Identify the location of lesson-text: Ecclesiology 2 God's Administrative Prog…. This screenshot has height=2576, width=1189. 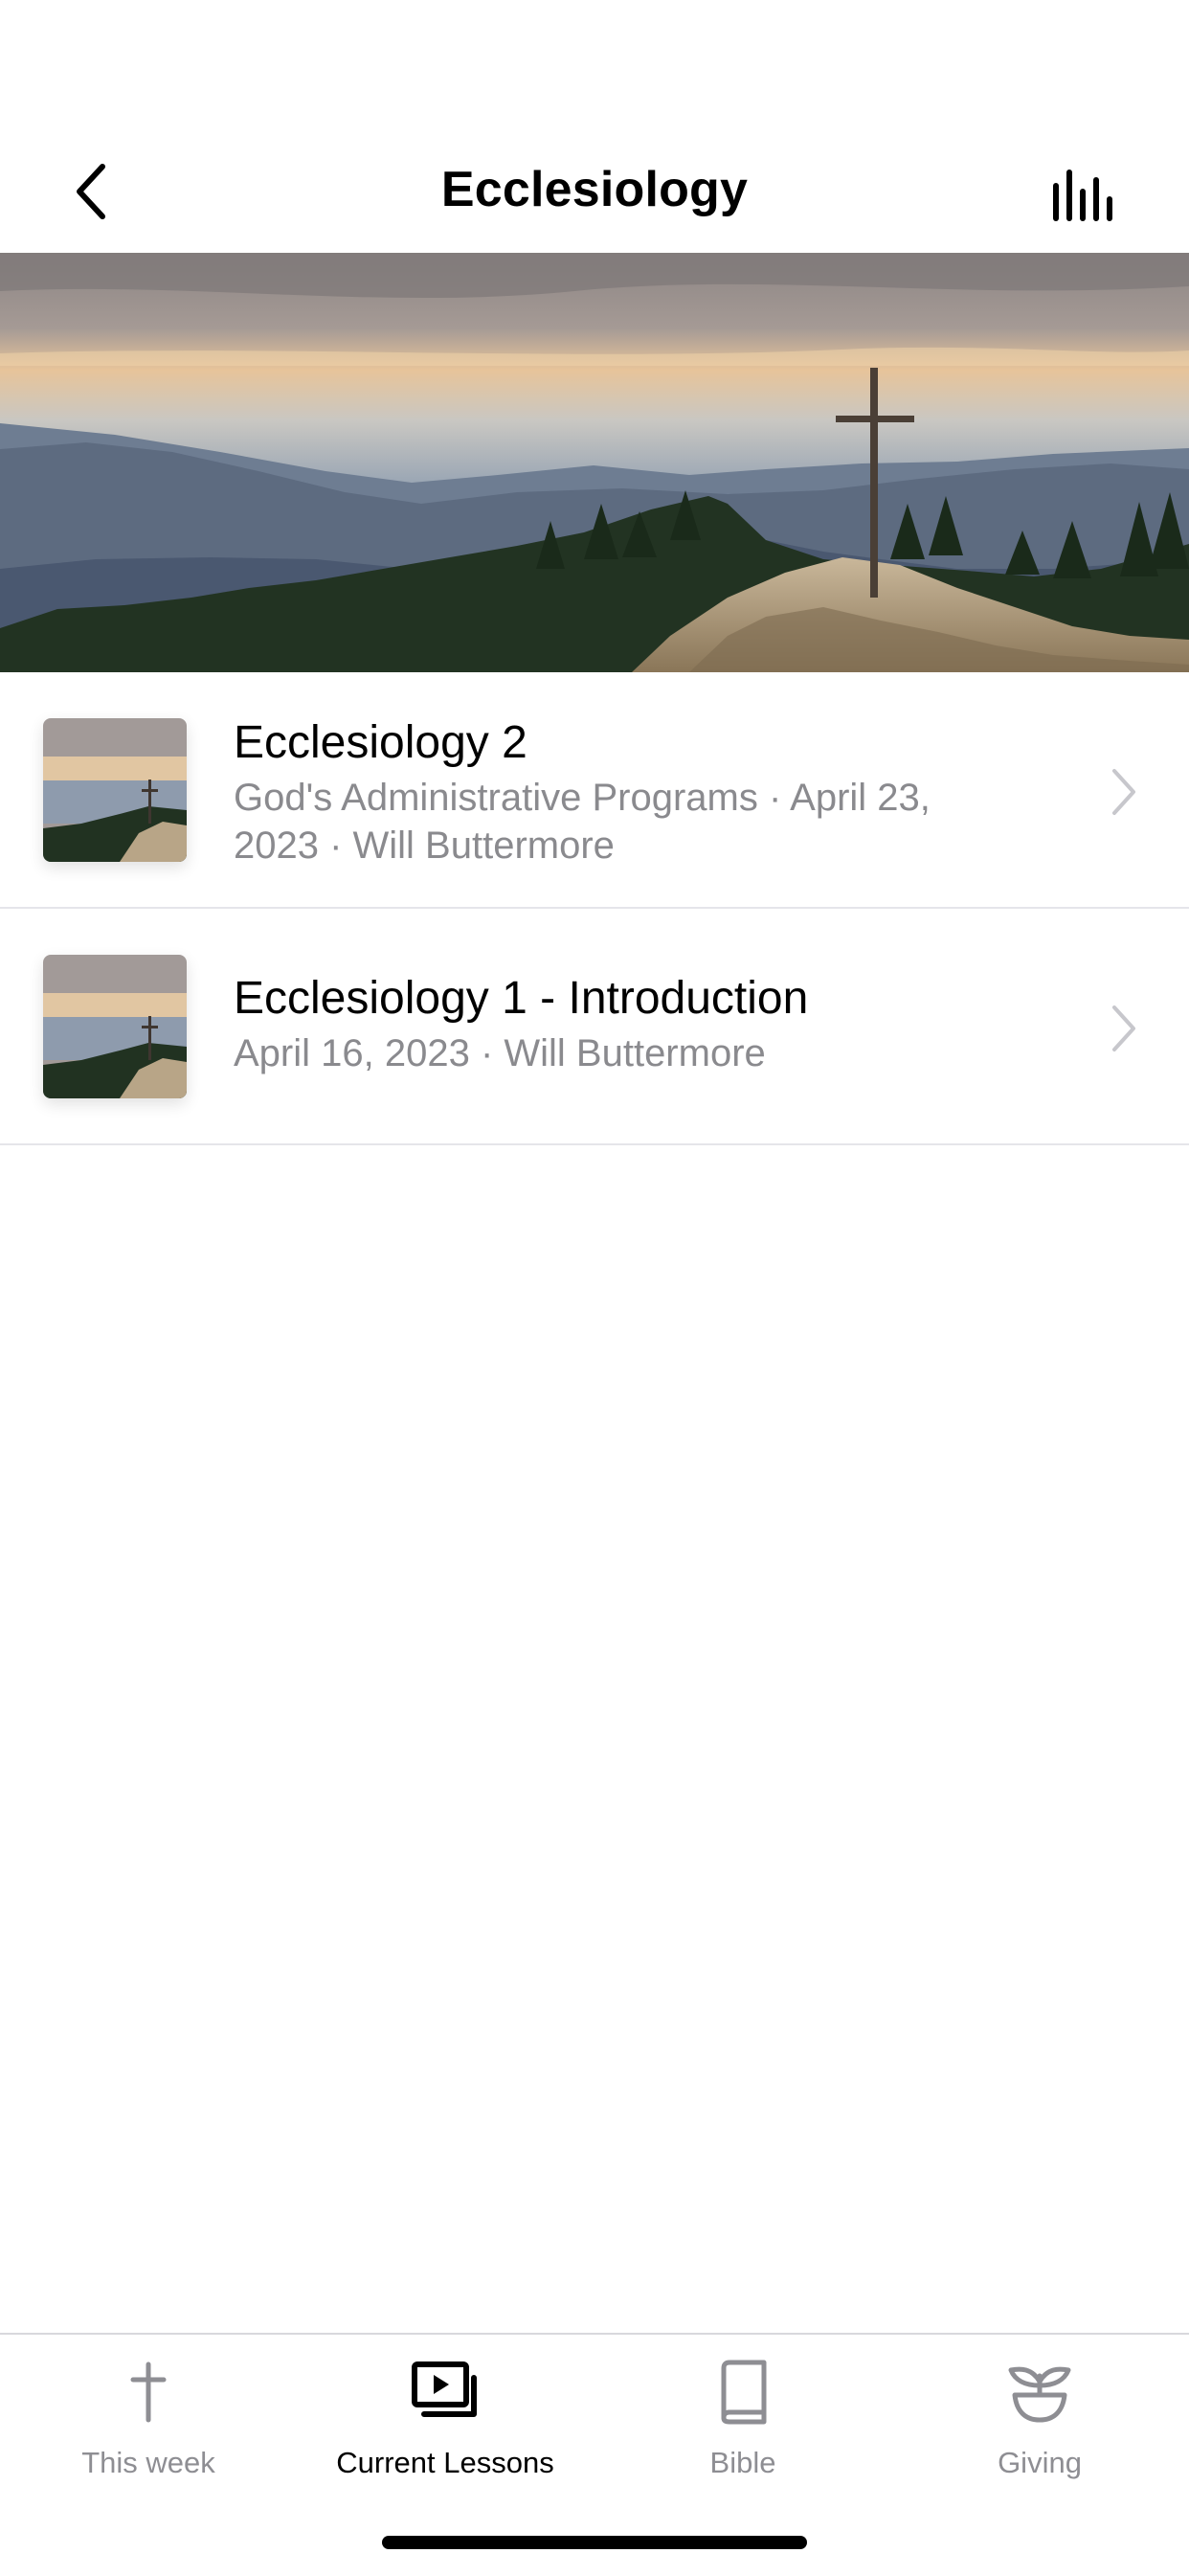
(631, 792).